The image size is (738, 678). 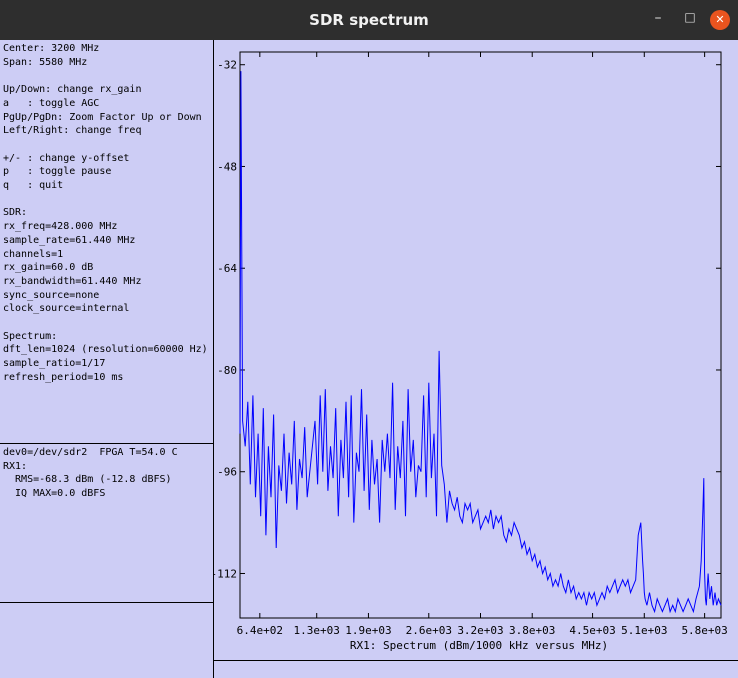 I want to click on status-divider, so click(x=476, y=660).